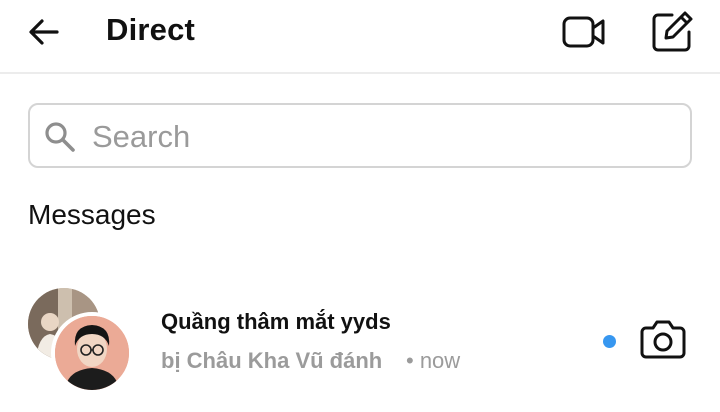 The height and width of the screenshot is (412, 720). I want to click on video-call-button, so click(584, 32).